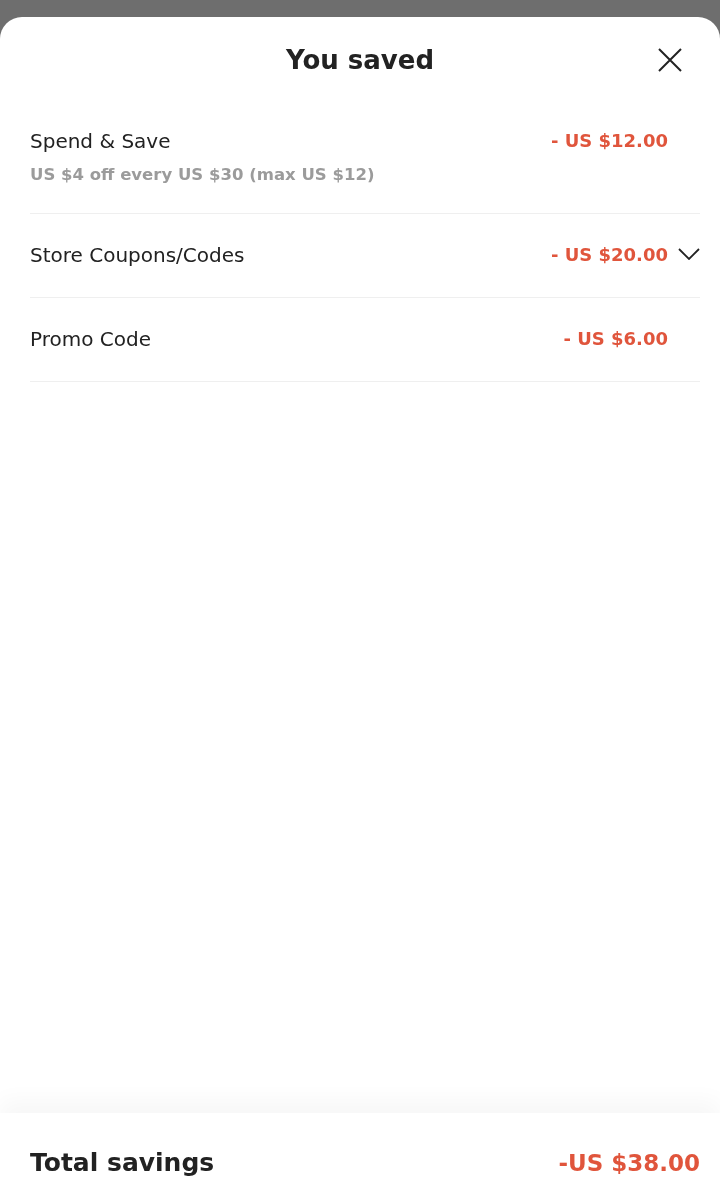 The height and width of the screenshot is (1196, 720). What do you see at coordinates (202, 175) in the screenshot?
I see `discount-description: US $4 off every US $30 (max US $12)` at bounding box center [202, 175].